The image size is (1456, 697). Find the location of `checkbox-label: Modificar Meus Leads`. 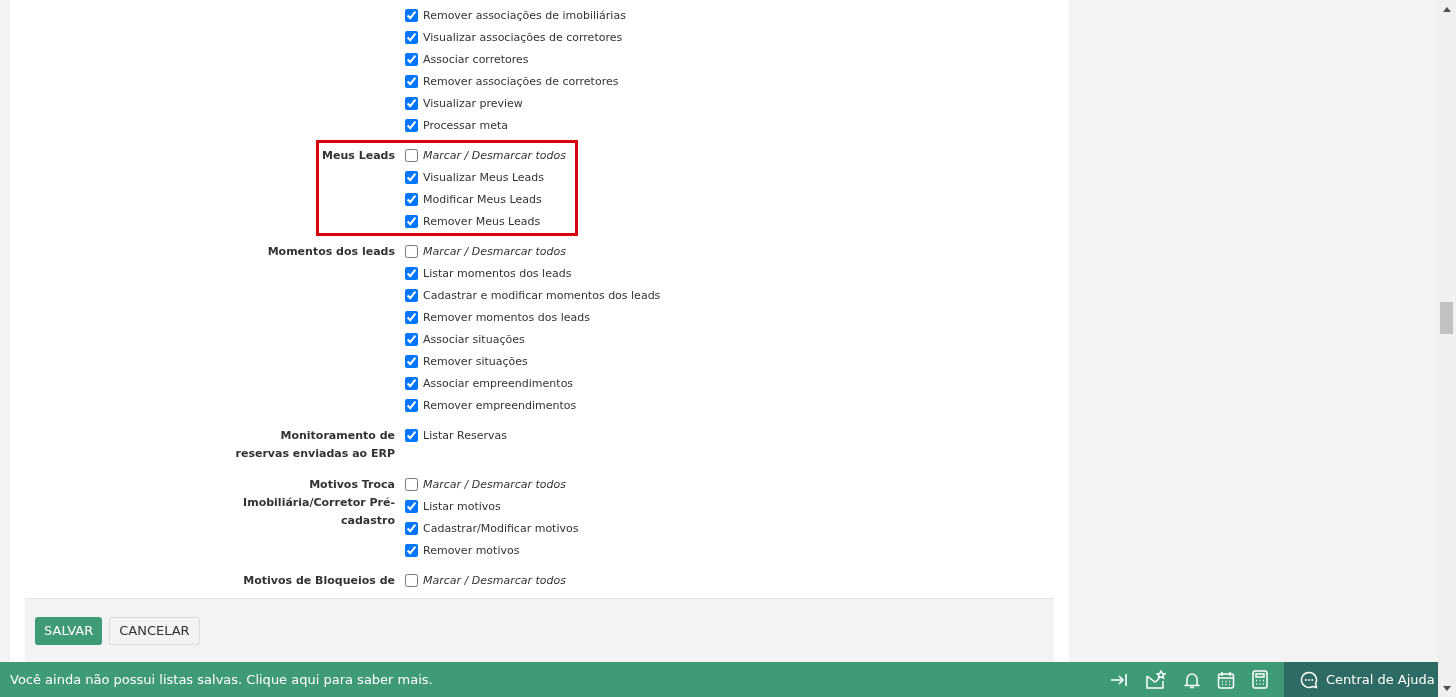

checkbox-label: Modificar Meus Leads is located at coordinates (482, 199).